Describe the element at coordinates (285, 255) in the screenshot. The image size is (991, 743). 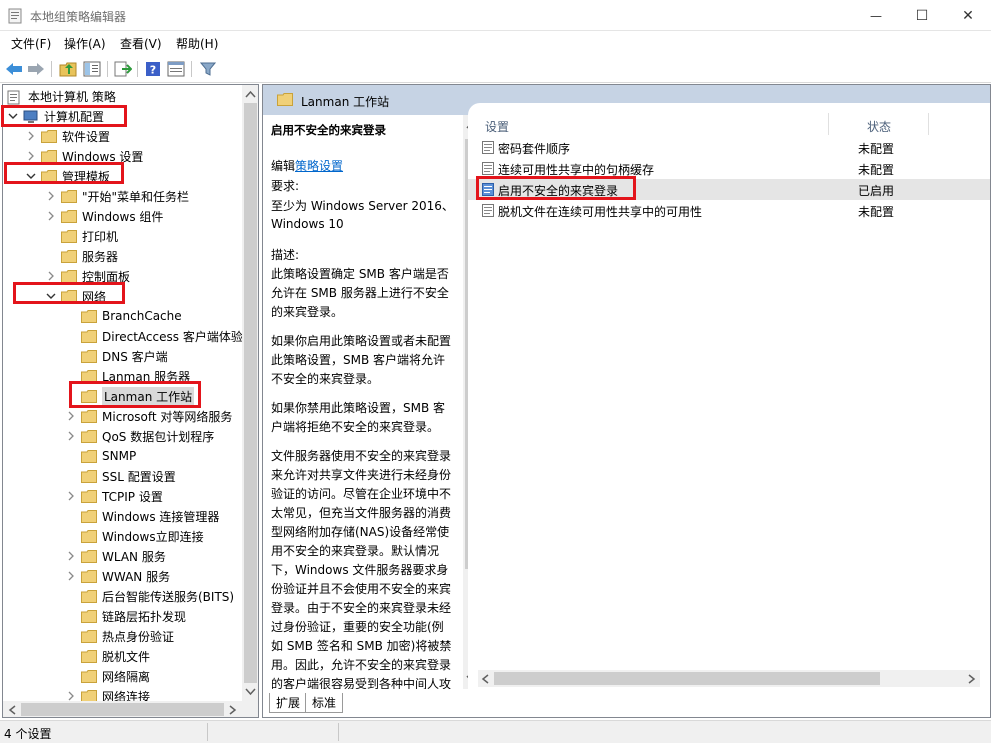
I see `description-line: 描述:` at that location.